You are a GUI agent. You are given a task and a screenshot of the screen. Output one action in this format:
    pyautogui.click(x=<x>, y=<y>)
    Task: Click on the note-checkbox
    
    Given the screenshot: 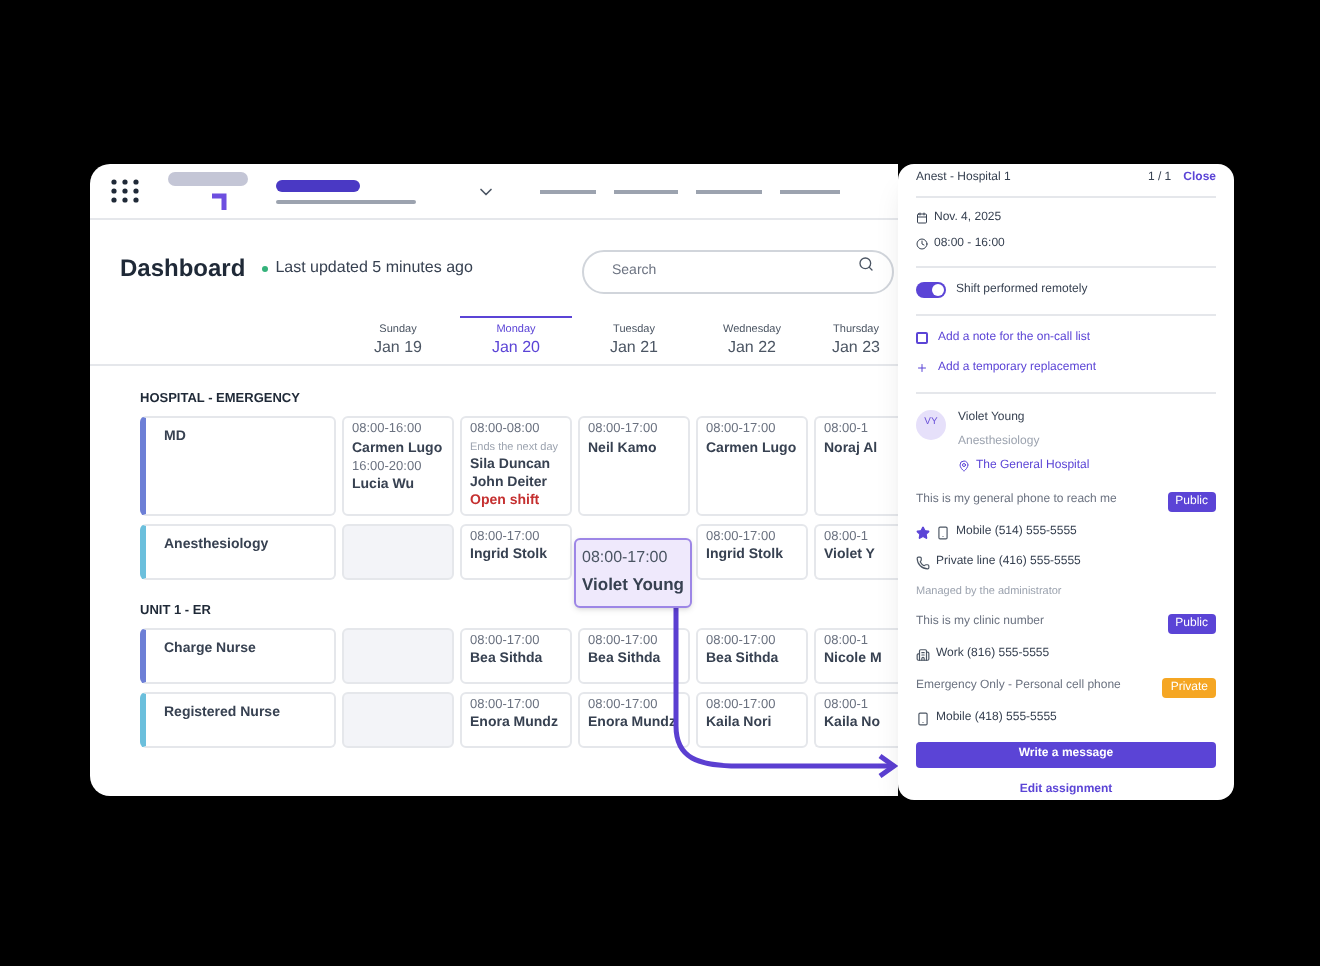 What is the action you would take?
    pyautogui.click(x=922, y=338)
    